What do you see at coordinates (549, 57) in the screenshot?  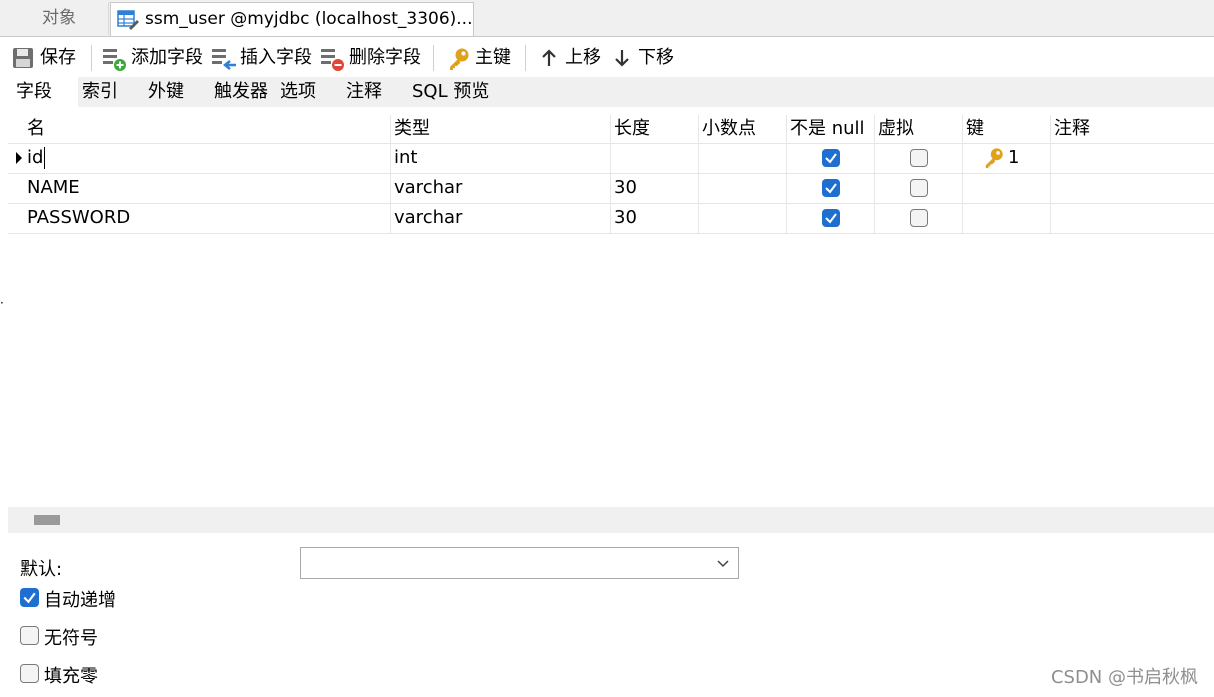 I see `arrow-up-icon` at bounding box center [549, 57].